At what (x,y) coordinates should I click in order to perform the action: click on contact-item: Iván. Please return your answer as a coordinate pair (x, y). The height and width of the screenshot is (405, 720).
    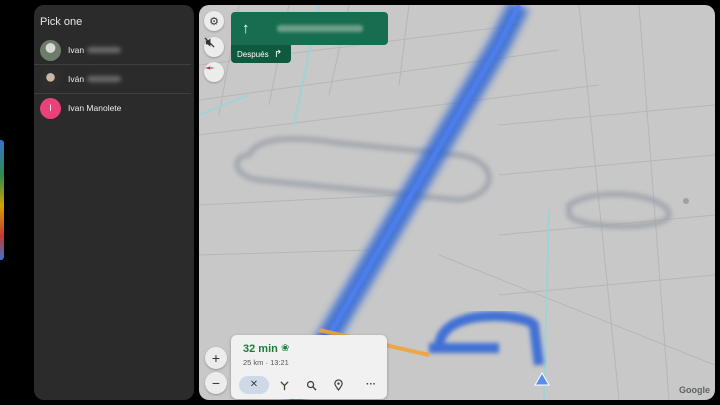
    Looking at the image, I should click on (112, 79).